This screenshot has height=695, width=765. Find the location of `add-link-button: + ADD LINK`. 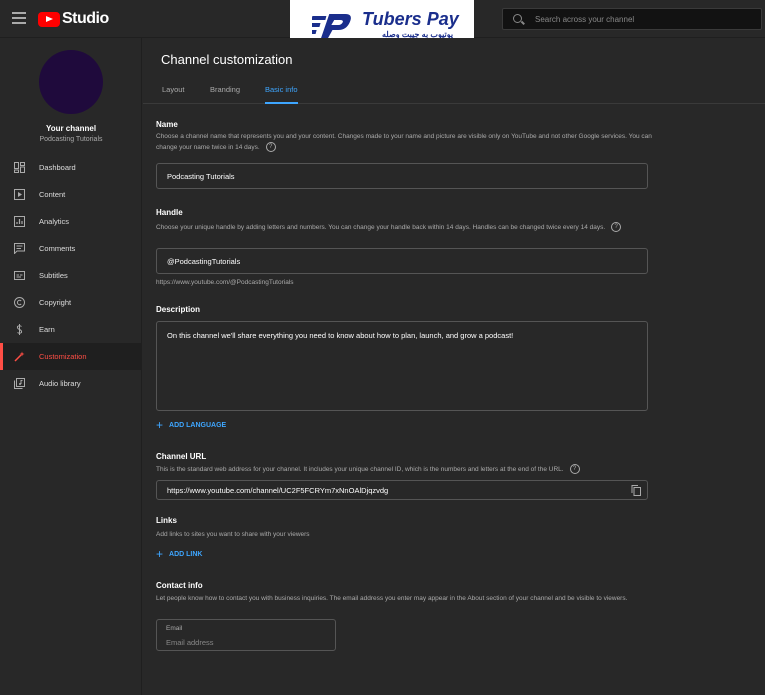

add-link-button: + ADD LINK is located at coordinates (179, 554).